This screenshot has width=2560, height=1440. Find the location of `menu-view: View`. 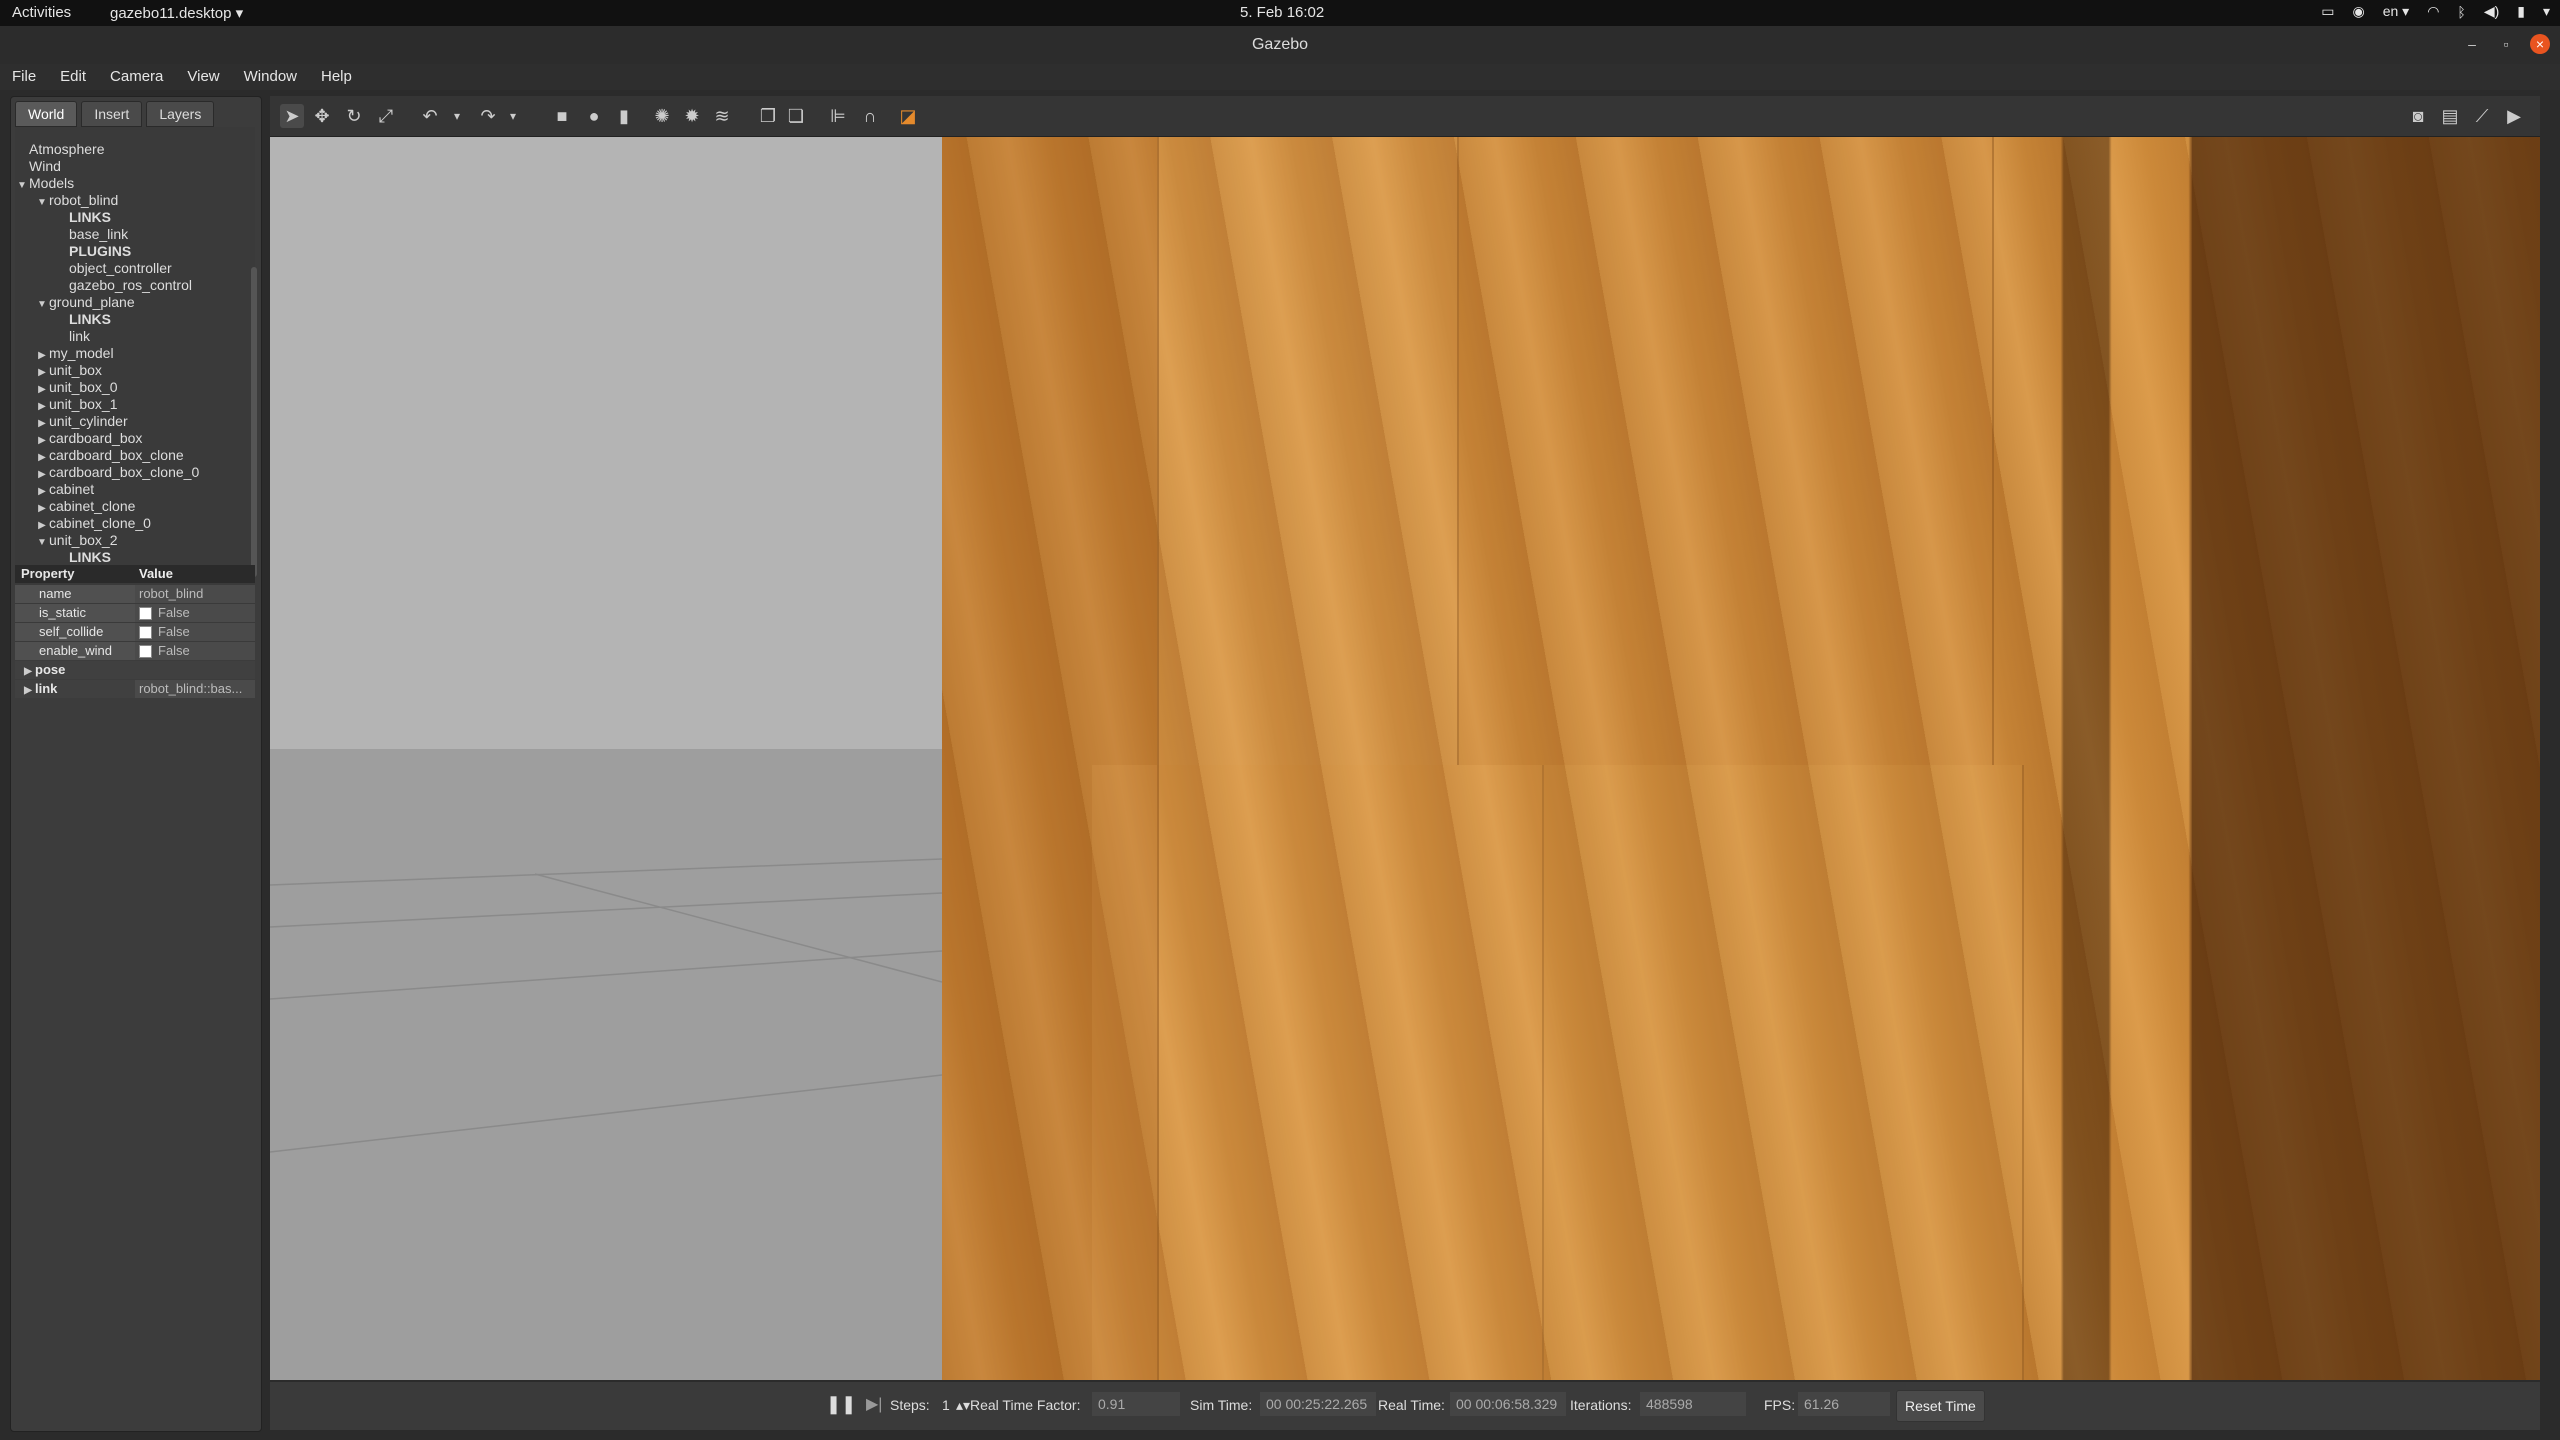

menu-view: View is located at coordinates (203, 77).